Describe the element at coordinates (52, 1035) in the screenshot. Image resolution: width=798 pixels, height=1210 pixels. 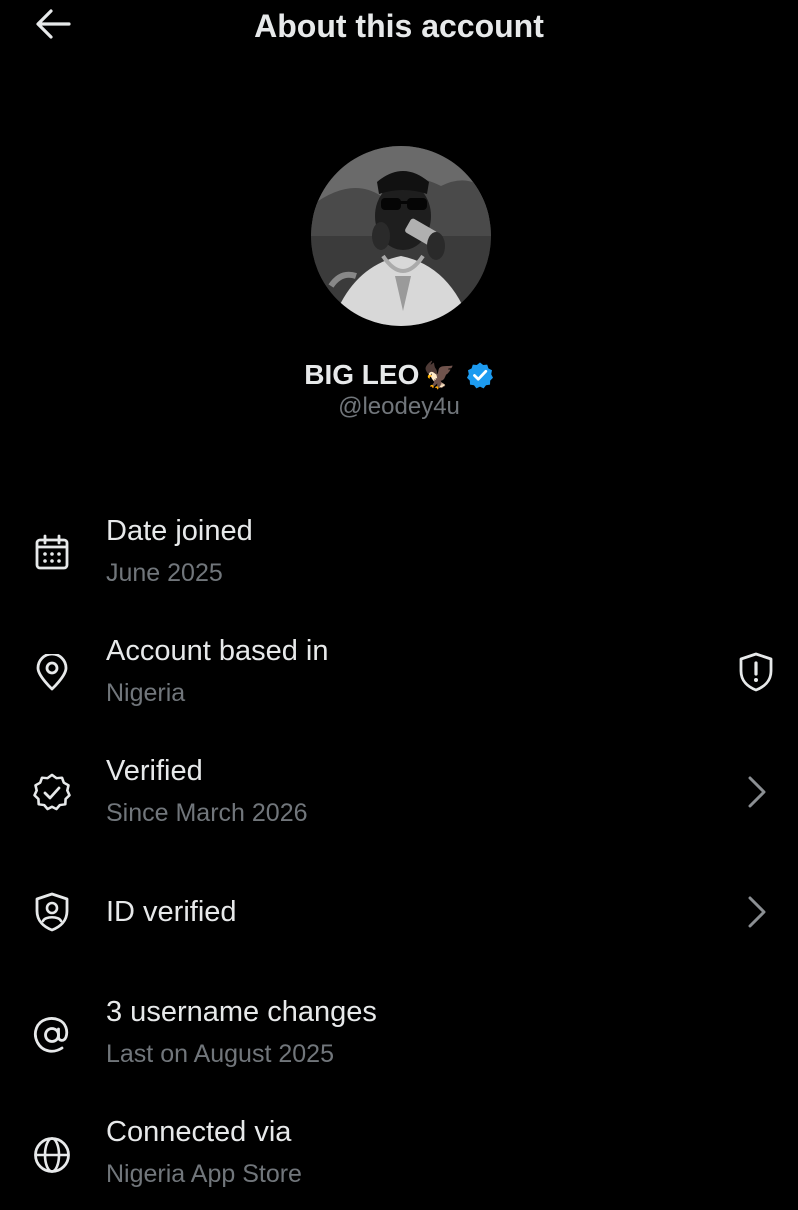
I see `at-sign-icon` at that location.